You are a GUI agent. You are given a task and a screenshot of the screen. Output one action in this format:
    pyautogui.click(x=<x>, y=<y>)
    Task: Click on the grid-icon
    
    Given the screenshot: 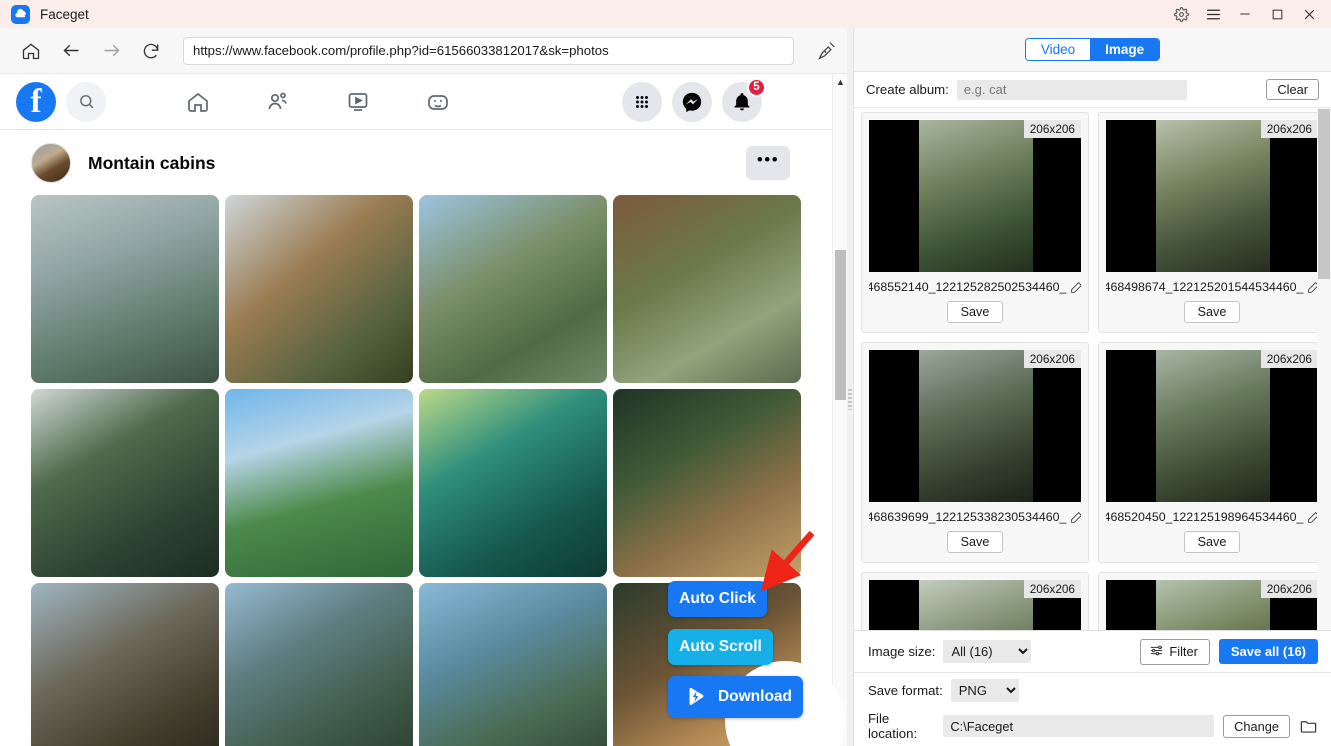 What is the action you would take?
    pyautogui.click(x=642, y=101)
    